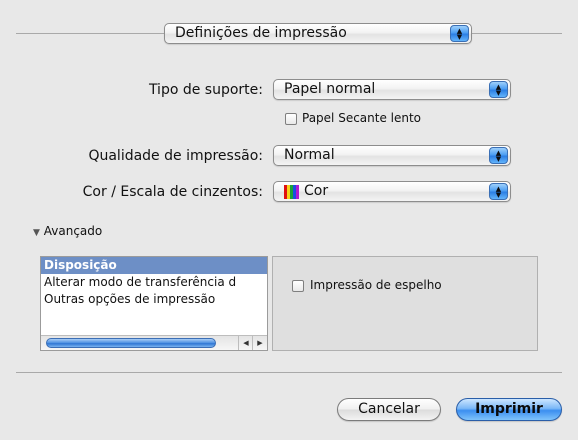 This screenshot has width=578, height=440. What do you see at coordinates (392, 155) in the screenshot?
I see `quality-popup: Normal ▲ ▼` at bounding box center [392, 155].